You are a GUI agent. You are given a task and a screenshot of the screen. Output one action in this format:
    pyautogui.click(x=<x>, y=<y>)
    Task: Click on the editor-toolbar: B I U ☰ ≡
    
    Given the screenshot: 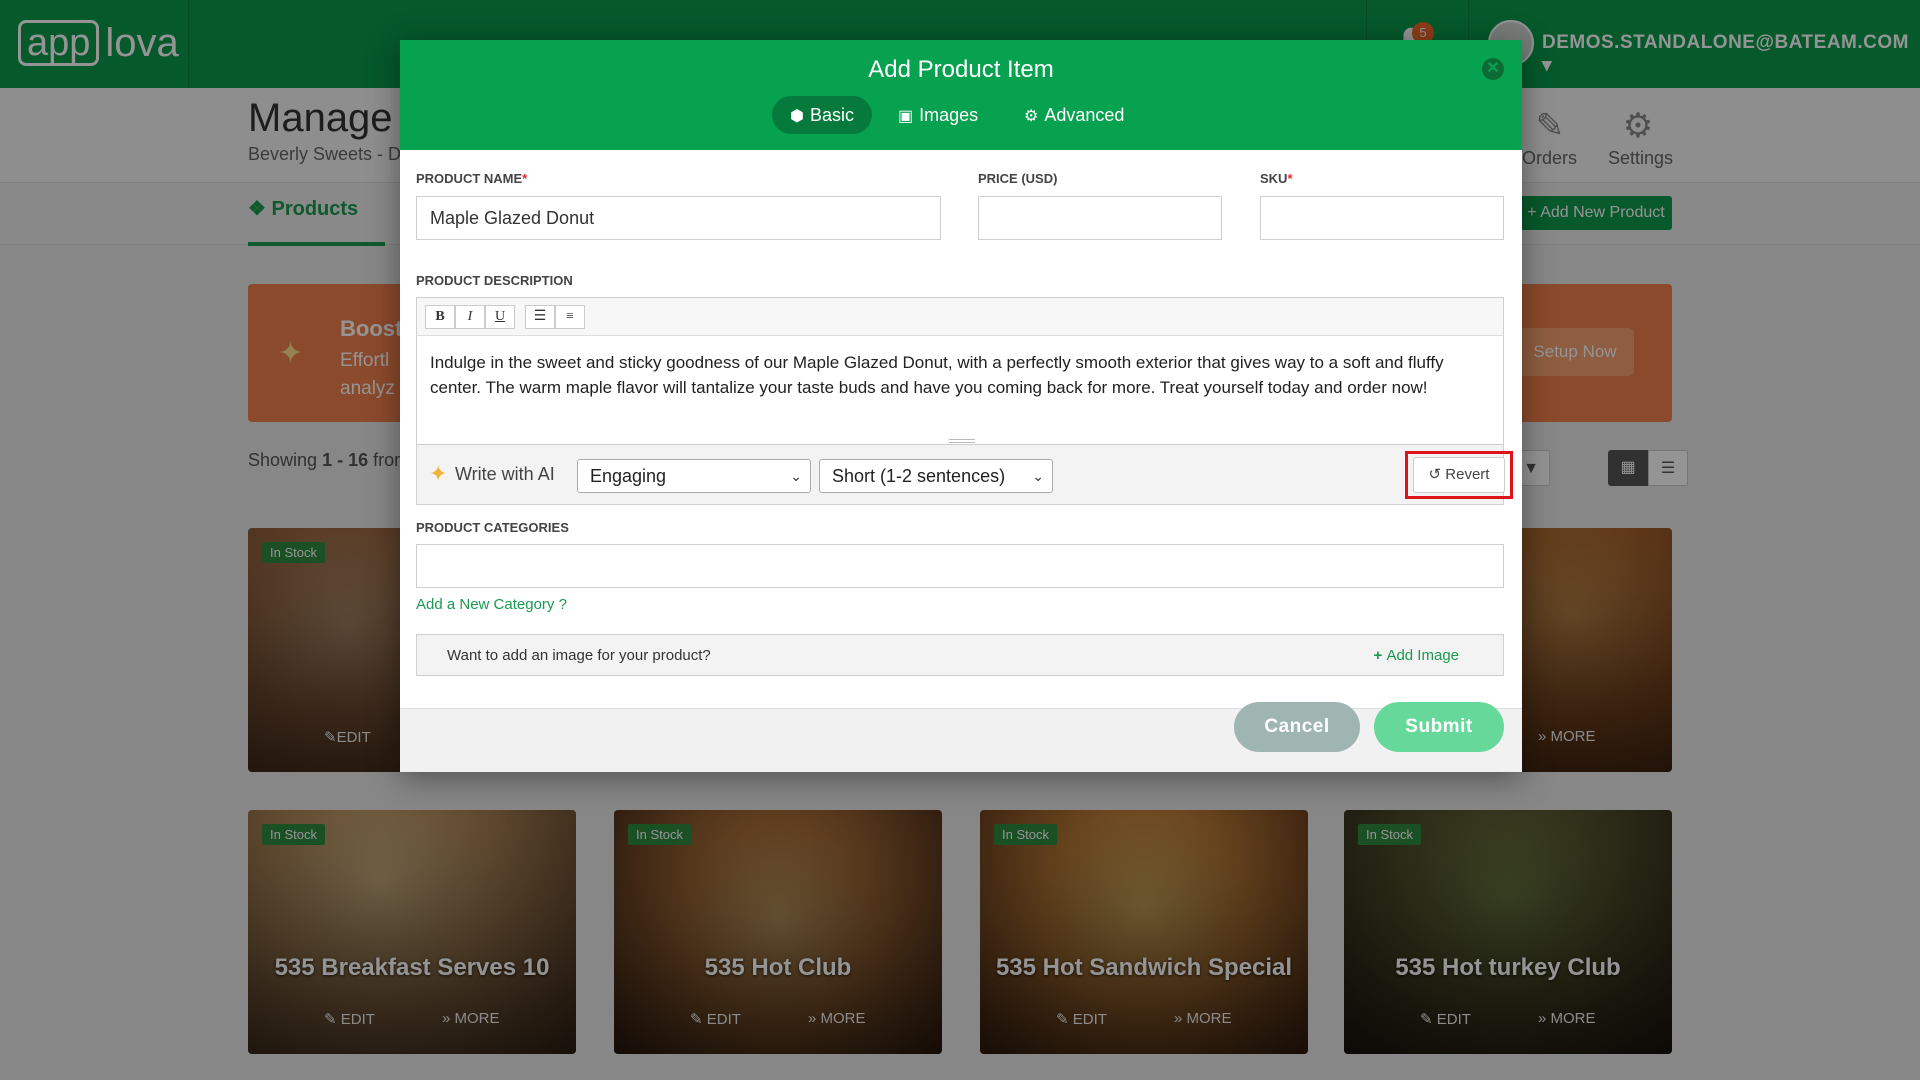 What is the action you would take?
    pyautogui.click(x=960, y=317)
    